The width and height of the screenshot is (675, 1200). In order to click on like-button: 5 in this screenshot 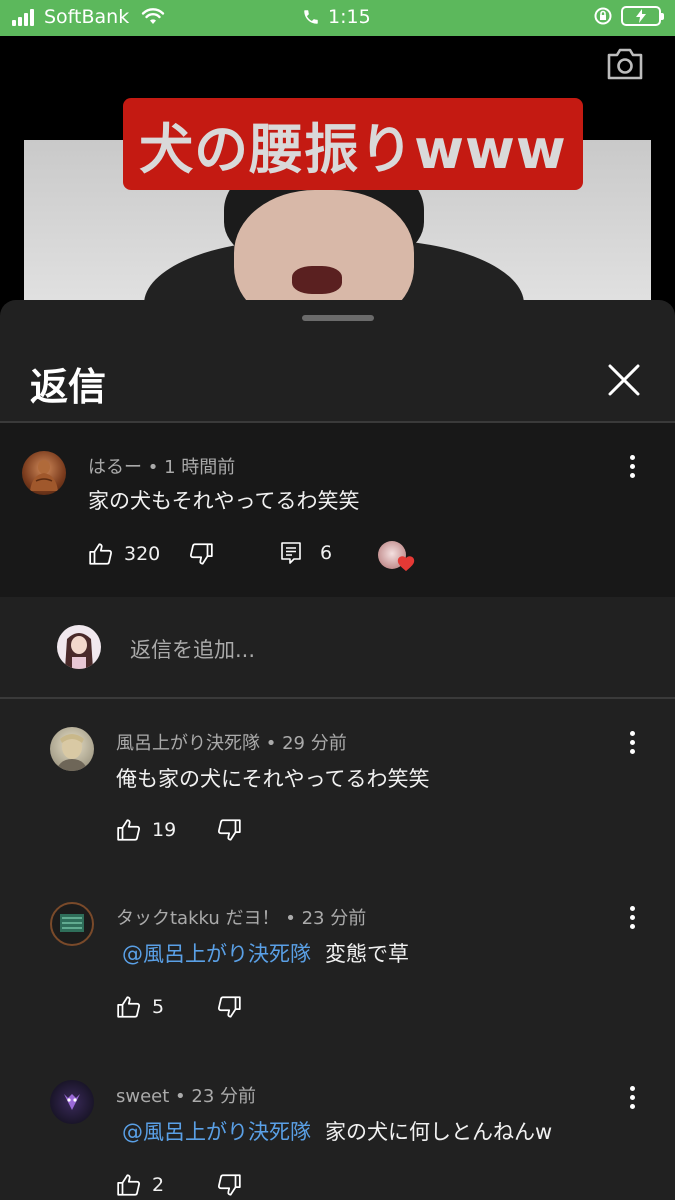, I will do `click(140, 1007)`.